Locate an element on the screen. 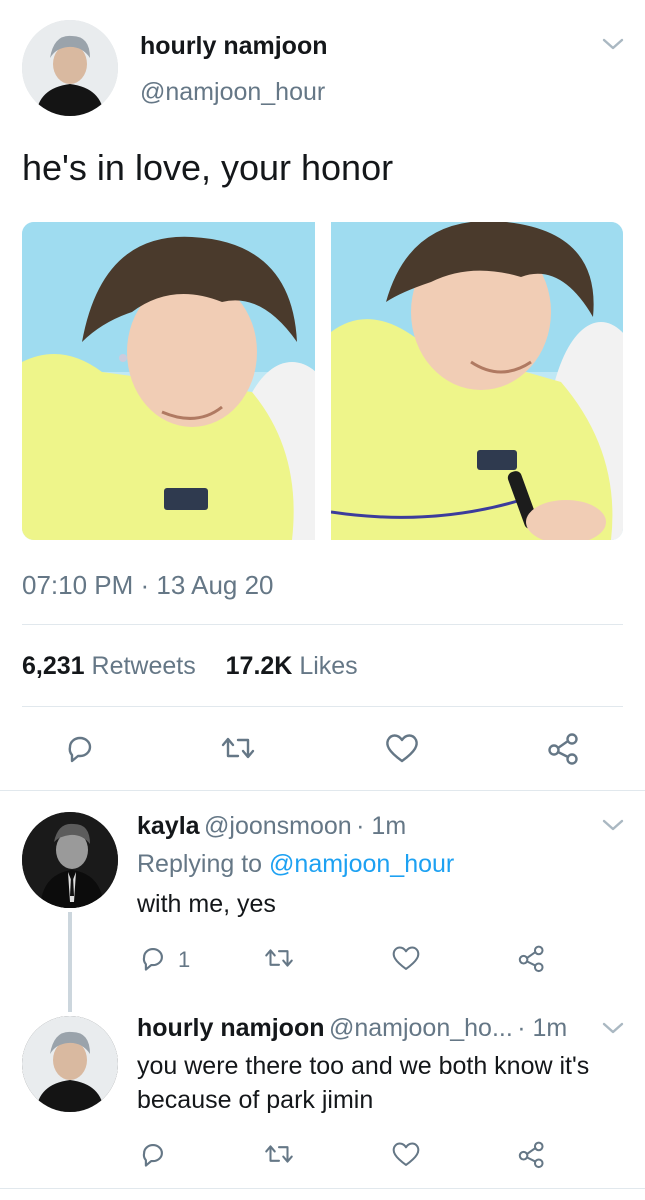 The image size is (645, 1200). replying-prefix: Replying to is located at coordinates (200, 864).